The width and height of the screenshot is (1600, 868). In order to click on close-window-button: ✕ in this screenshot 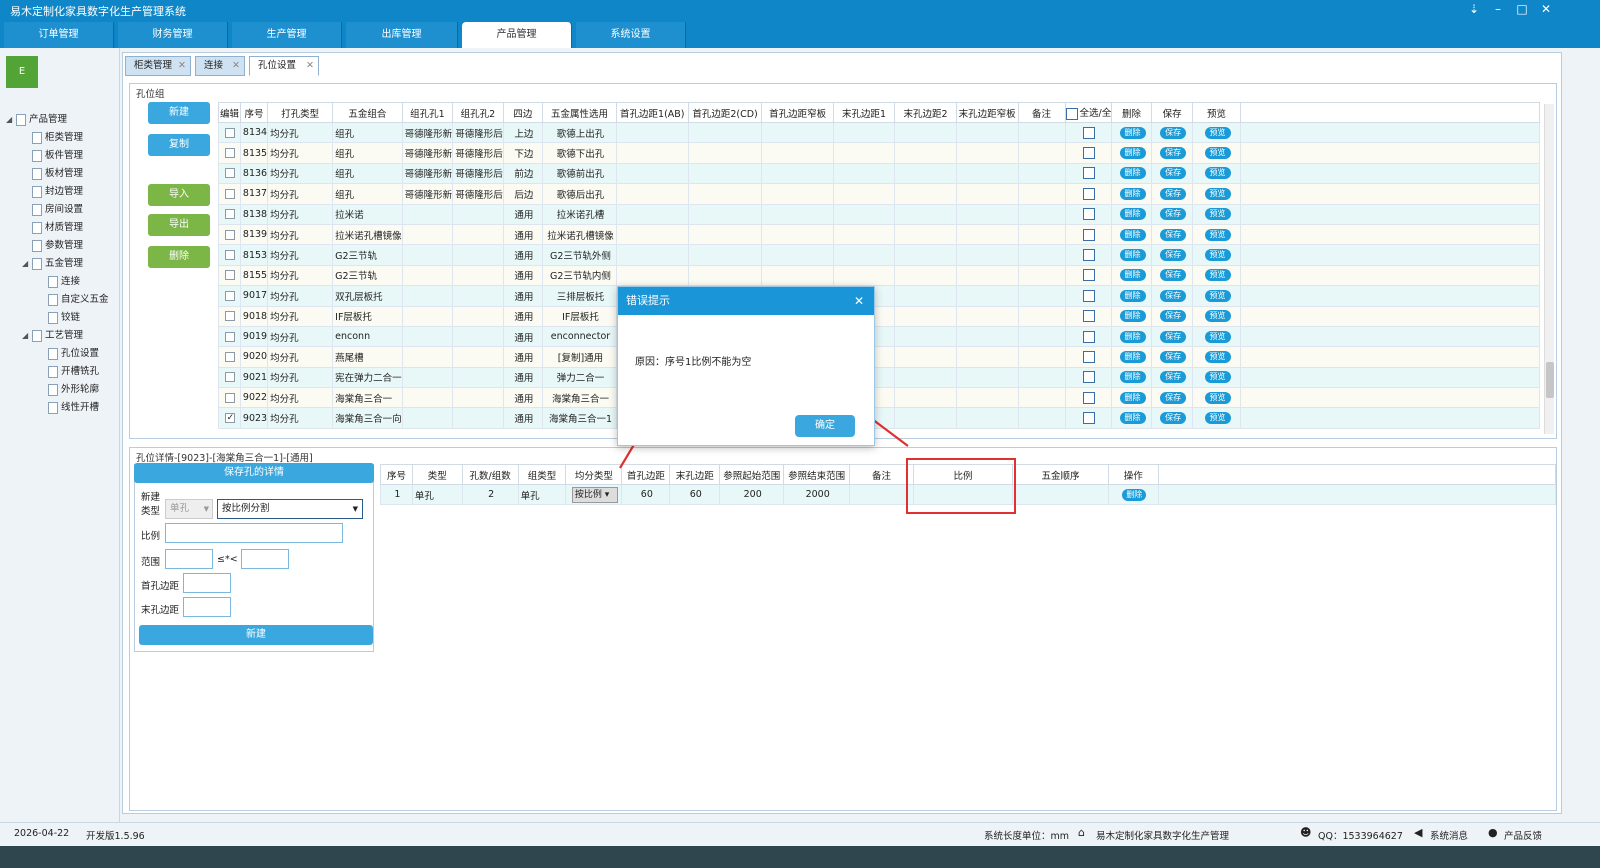, I will do `click(1546, 9)`.